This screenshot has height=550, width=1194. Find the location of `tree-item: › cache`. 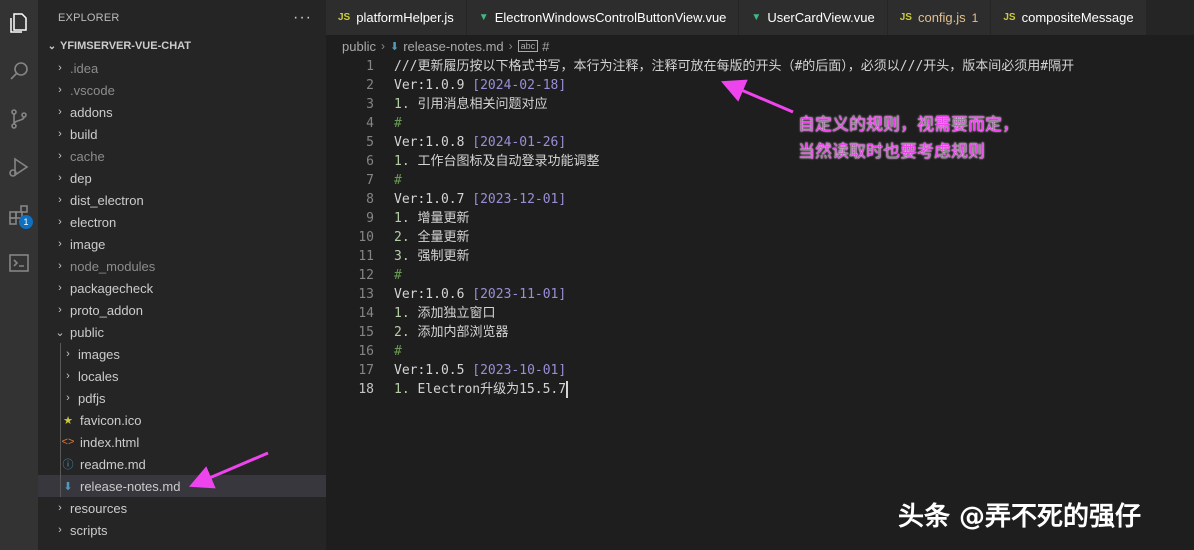

tree-item: › cache is located at coordinates (182, 156).